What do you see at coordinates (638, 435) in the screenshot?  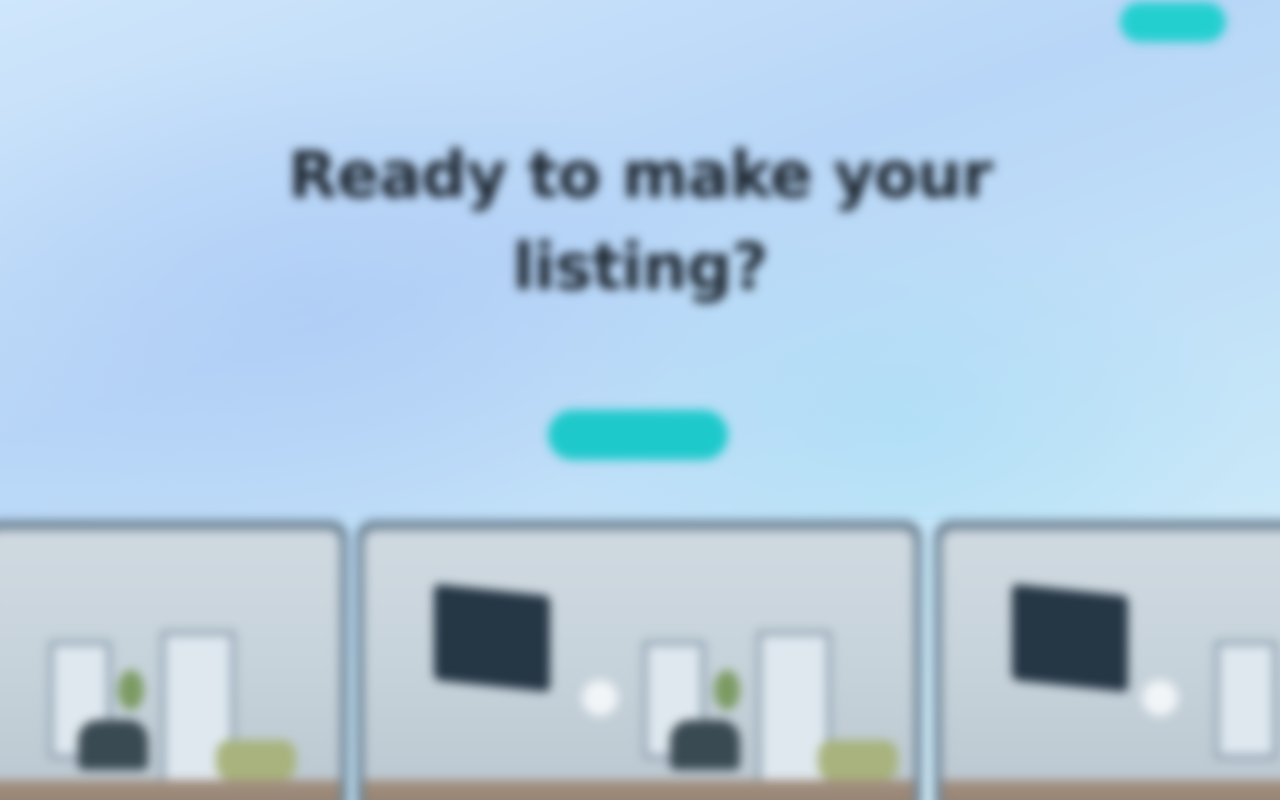 I see `hero-cta-button` at bounding box center [638, 435].